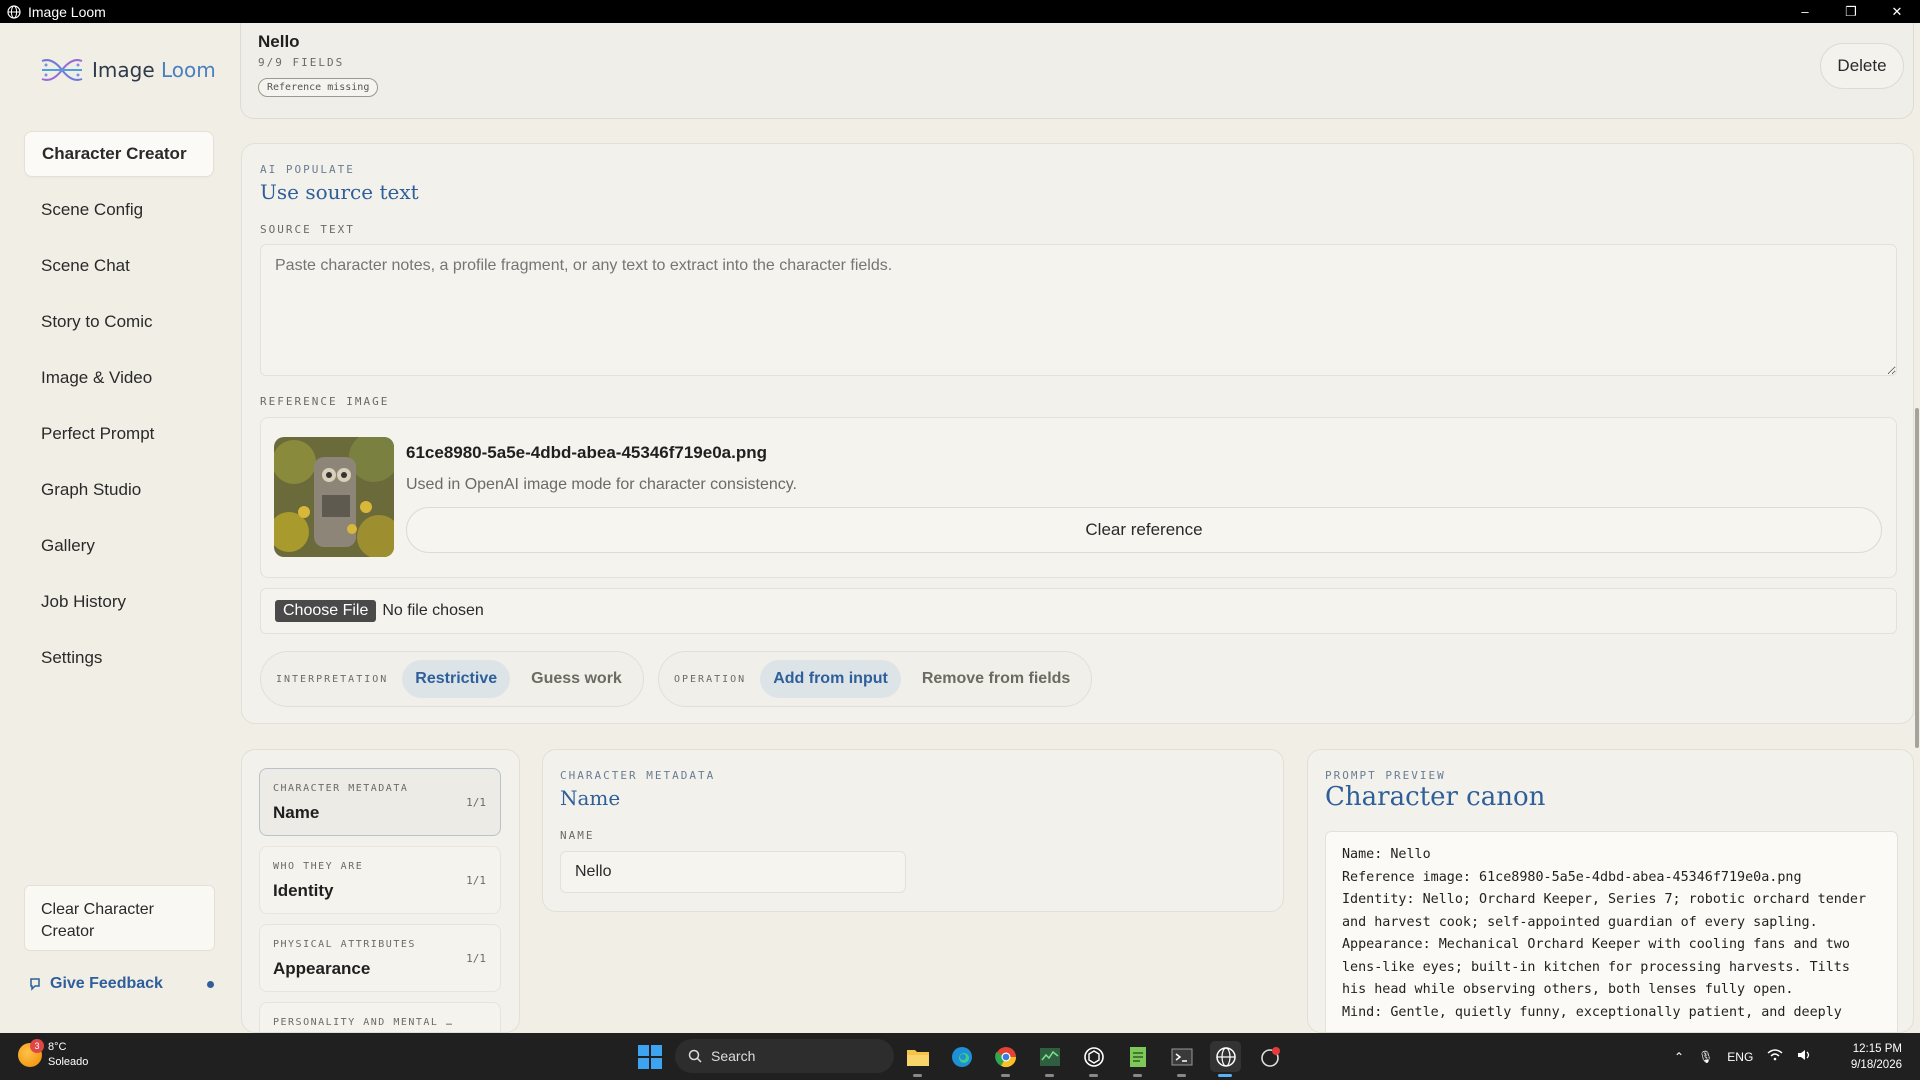 This screenshot has width=1920, height=1080. I want to click on metadata-editor: CHARACTER METADATA Name NAME Nello, so click(913, 830).